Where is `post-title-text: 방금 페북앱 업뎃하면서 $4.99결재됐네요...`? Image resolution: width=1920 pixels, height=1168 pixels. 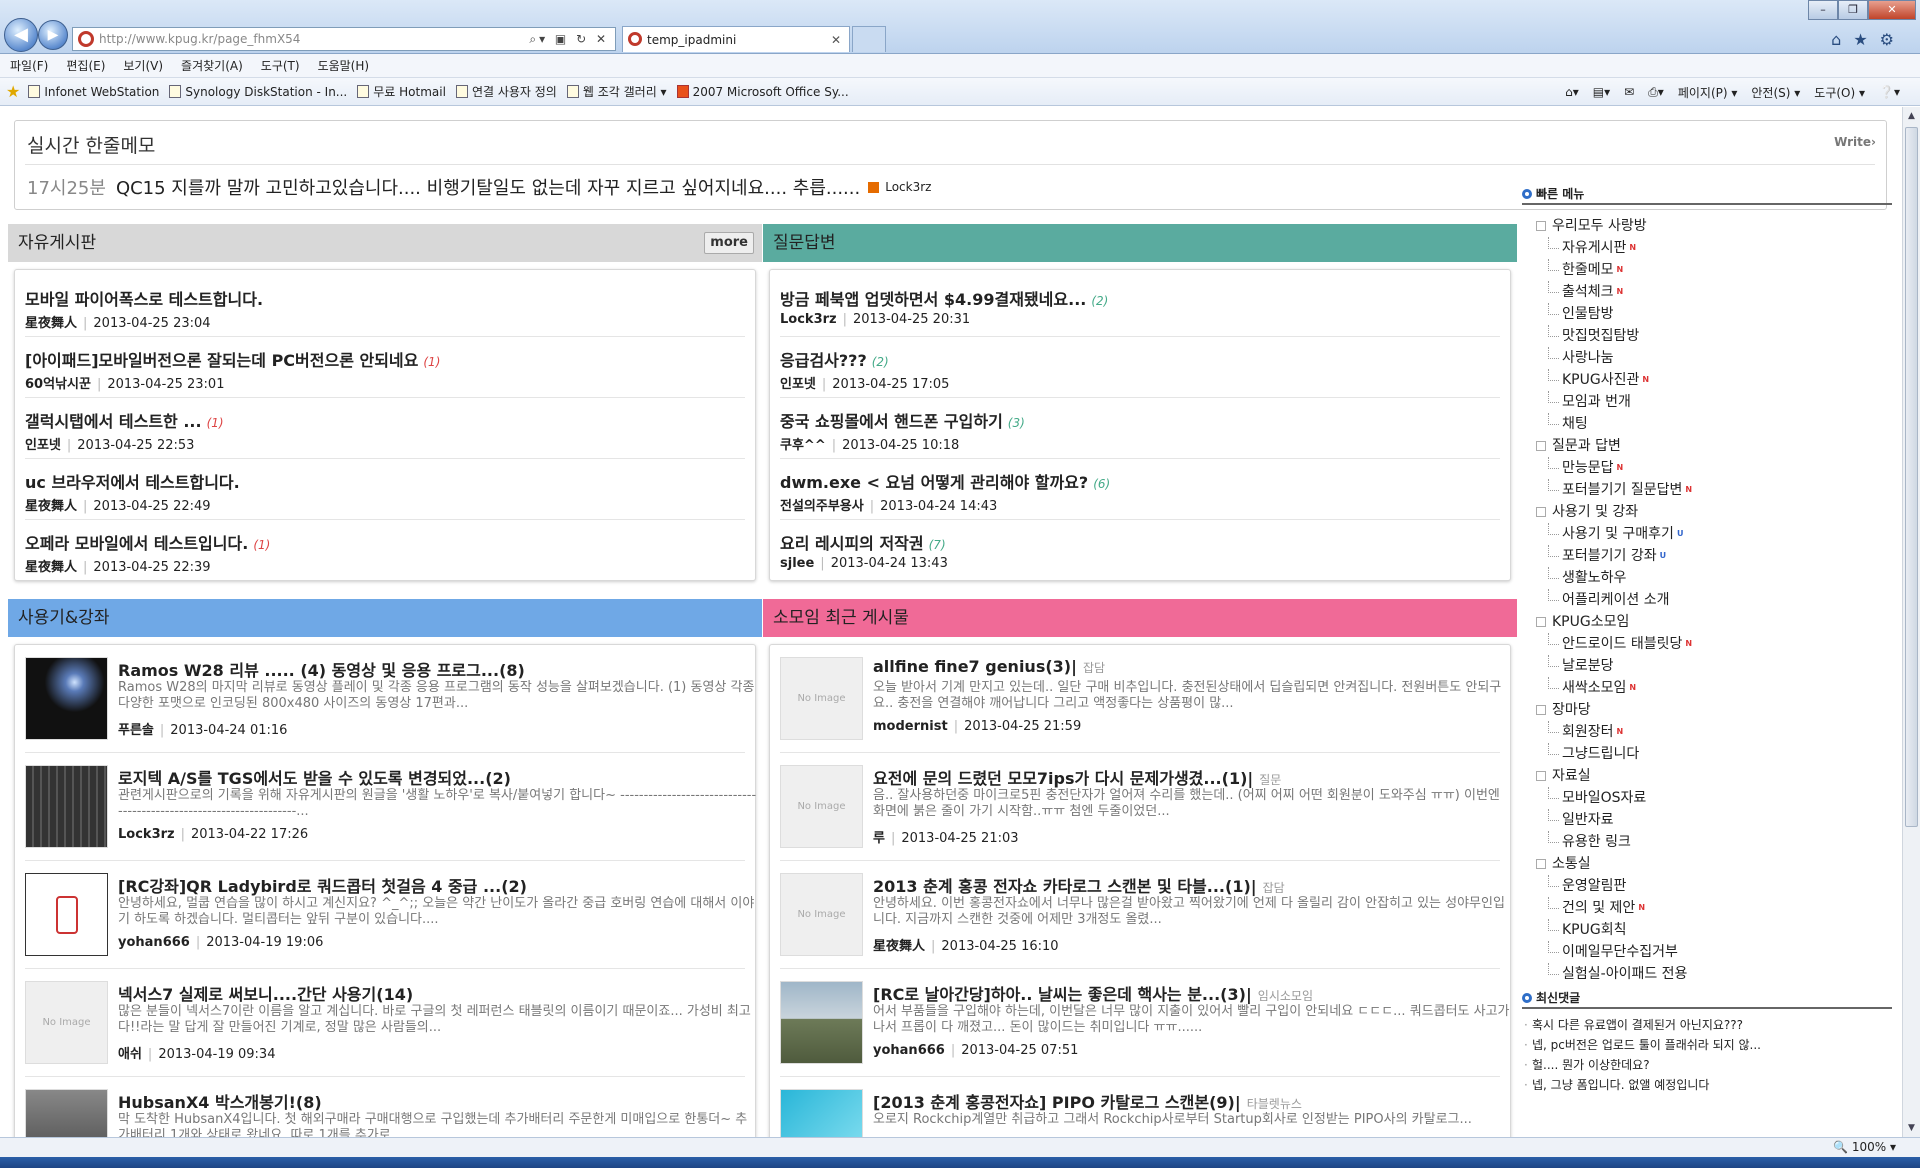
post-title-text: 방금 페북앱 업뎃하면서 $4.99결재됐네요... is located at coordinates (933, 299).